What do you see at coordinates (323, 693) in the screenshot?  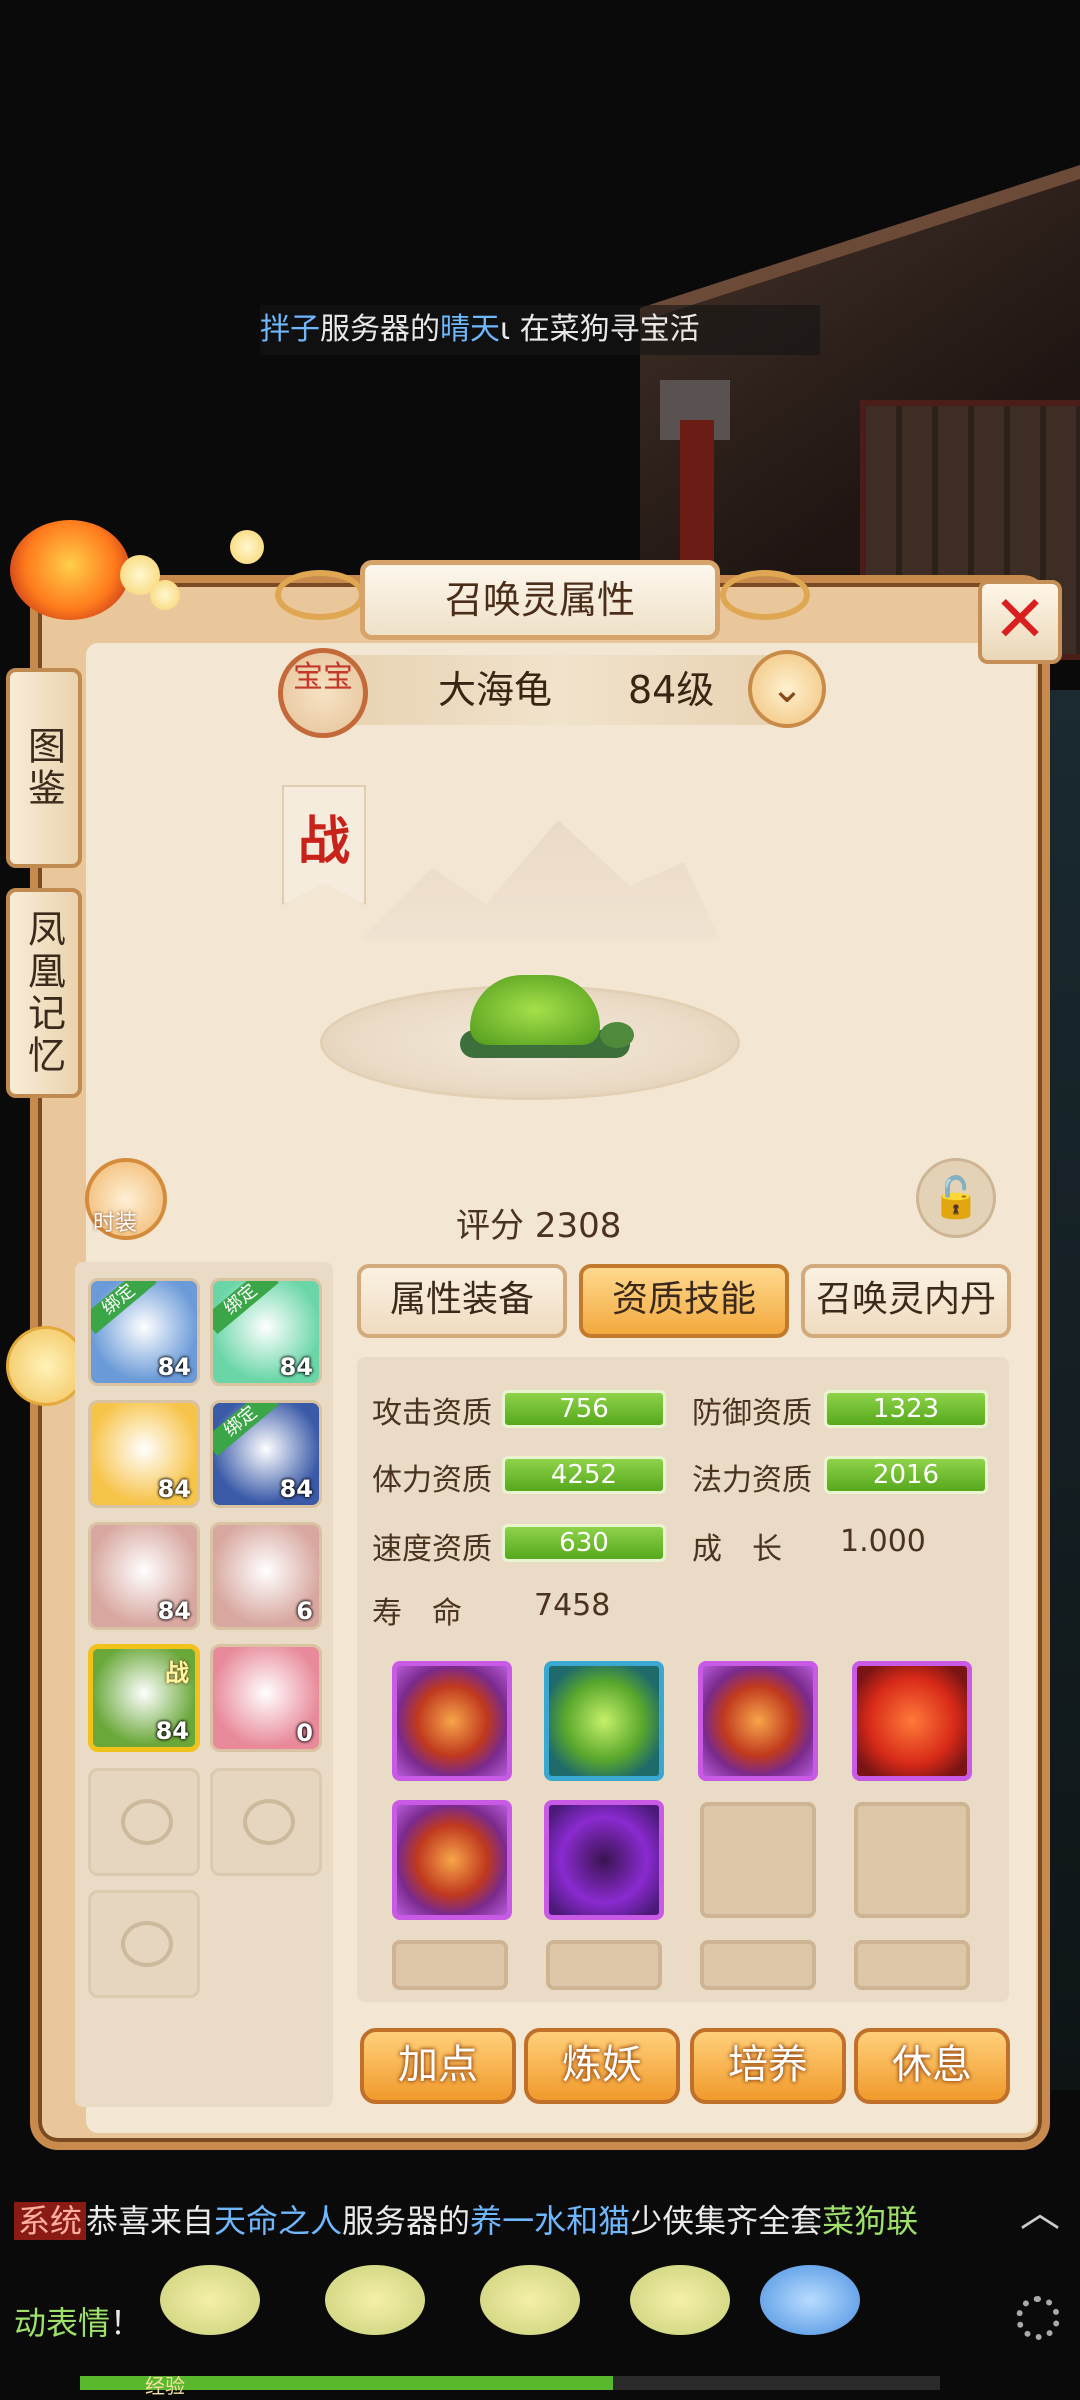 I see `pet-type-badge: 宝宝` at bounding box center [323, 693].